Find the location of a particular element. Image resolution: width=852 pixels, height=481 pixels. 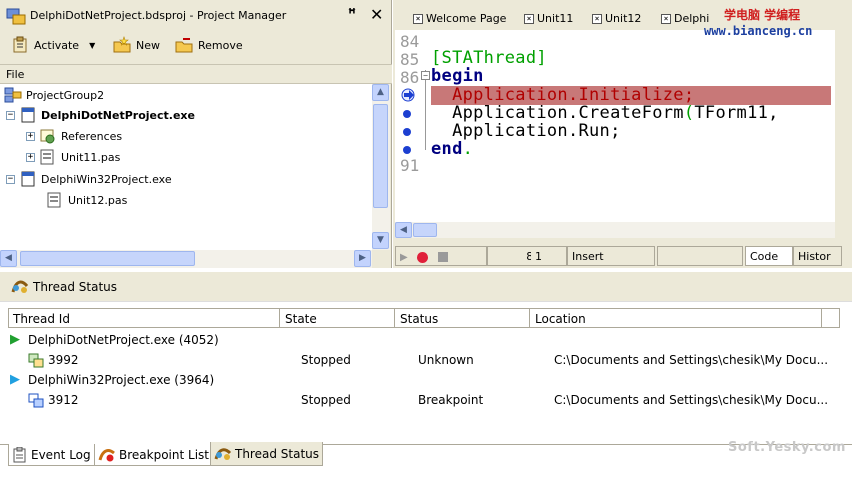

tab-label: Breakpoint List is located at coordinates (164, 454).